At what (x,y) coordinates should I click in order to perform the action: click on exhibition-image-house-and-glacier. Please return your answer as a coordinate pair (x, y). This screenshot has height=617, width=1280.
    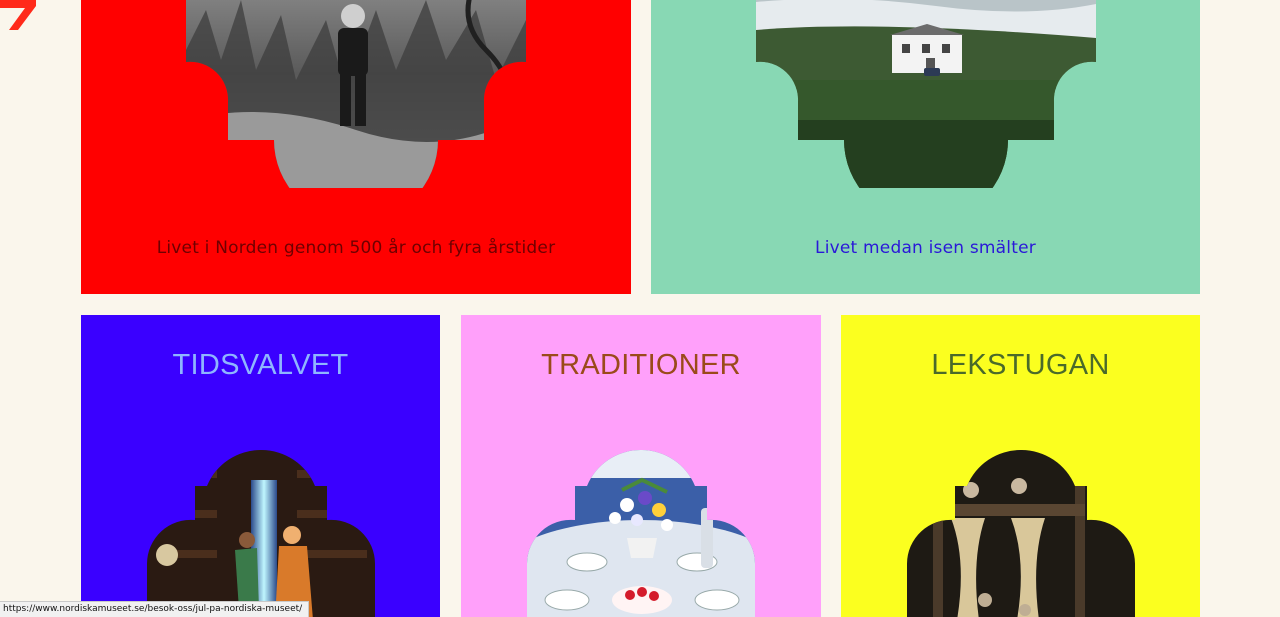
    Looking at the image, I should click on (926, 94).